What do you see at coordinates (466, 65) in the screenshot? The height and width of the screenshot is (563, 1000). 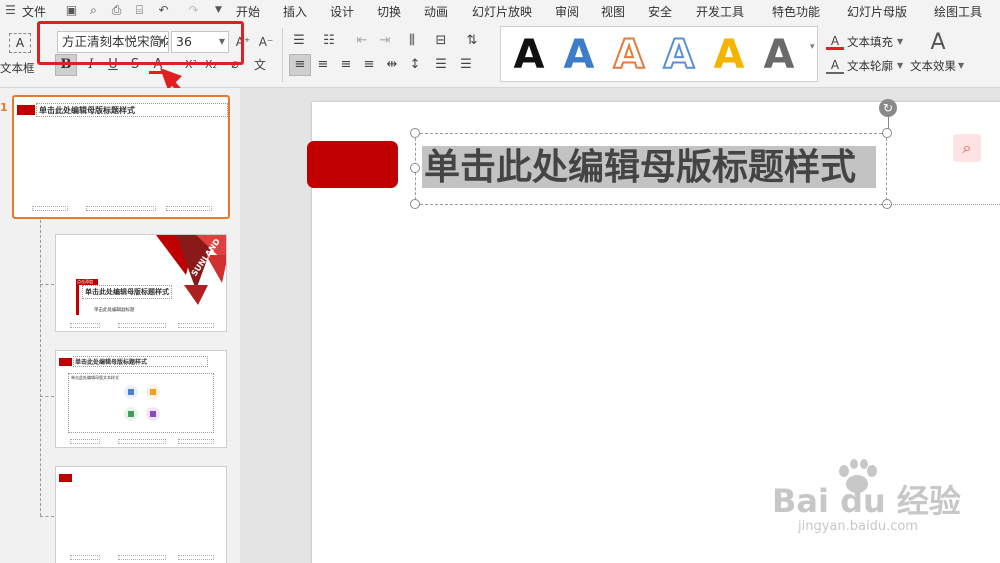 I see `paragraph-settings-icon: ☰` at bounding box center [466, 65].